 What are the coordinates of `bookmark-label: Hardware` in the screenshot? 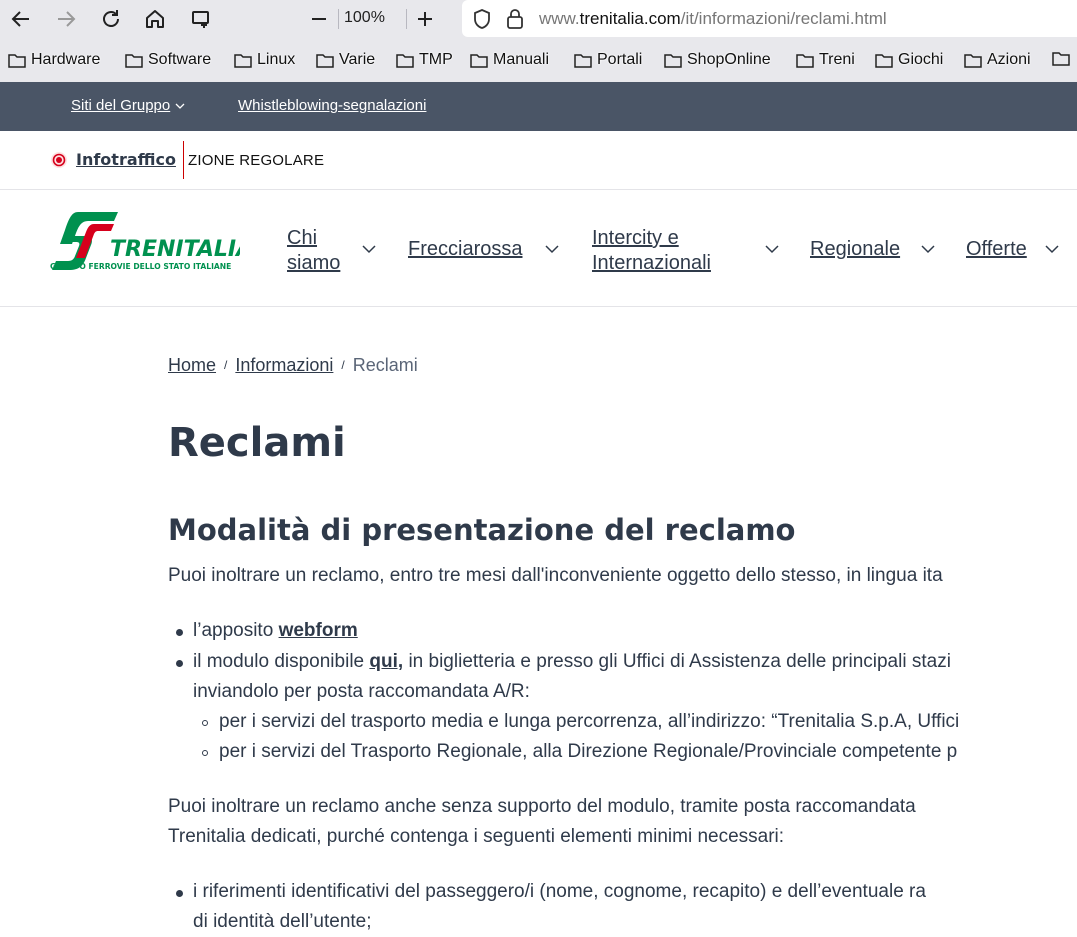 It's located at (66, 59).